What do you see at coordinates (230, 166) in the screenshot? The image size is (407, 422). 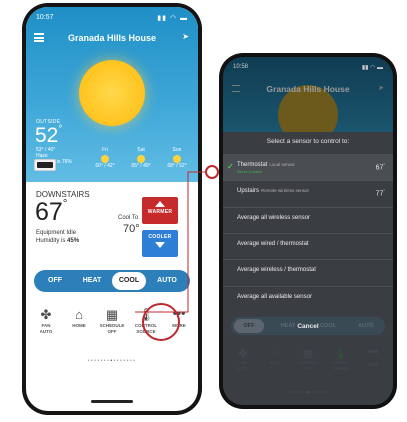 I see `check-icon: ✓` at bounding box center [230, 166].